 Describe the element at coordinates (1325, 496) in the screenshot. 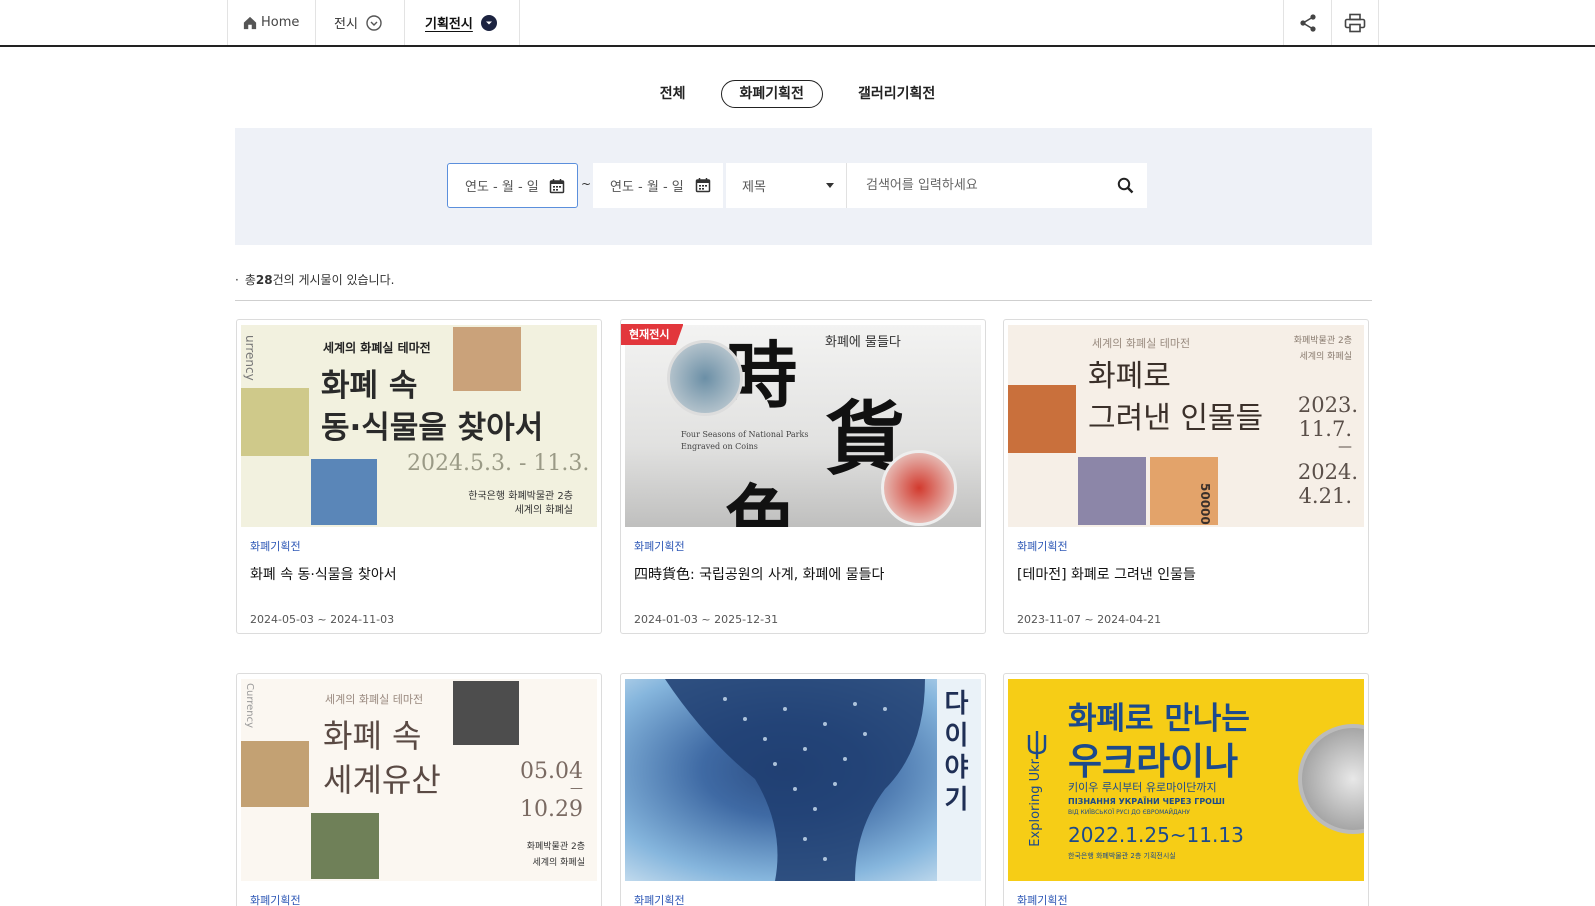

I see `poster-dates: 4.21.` at that location.